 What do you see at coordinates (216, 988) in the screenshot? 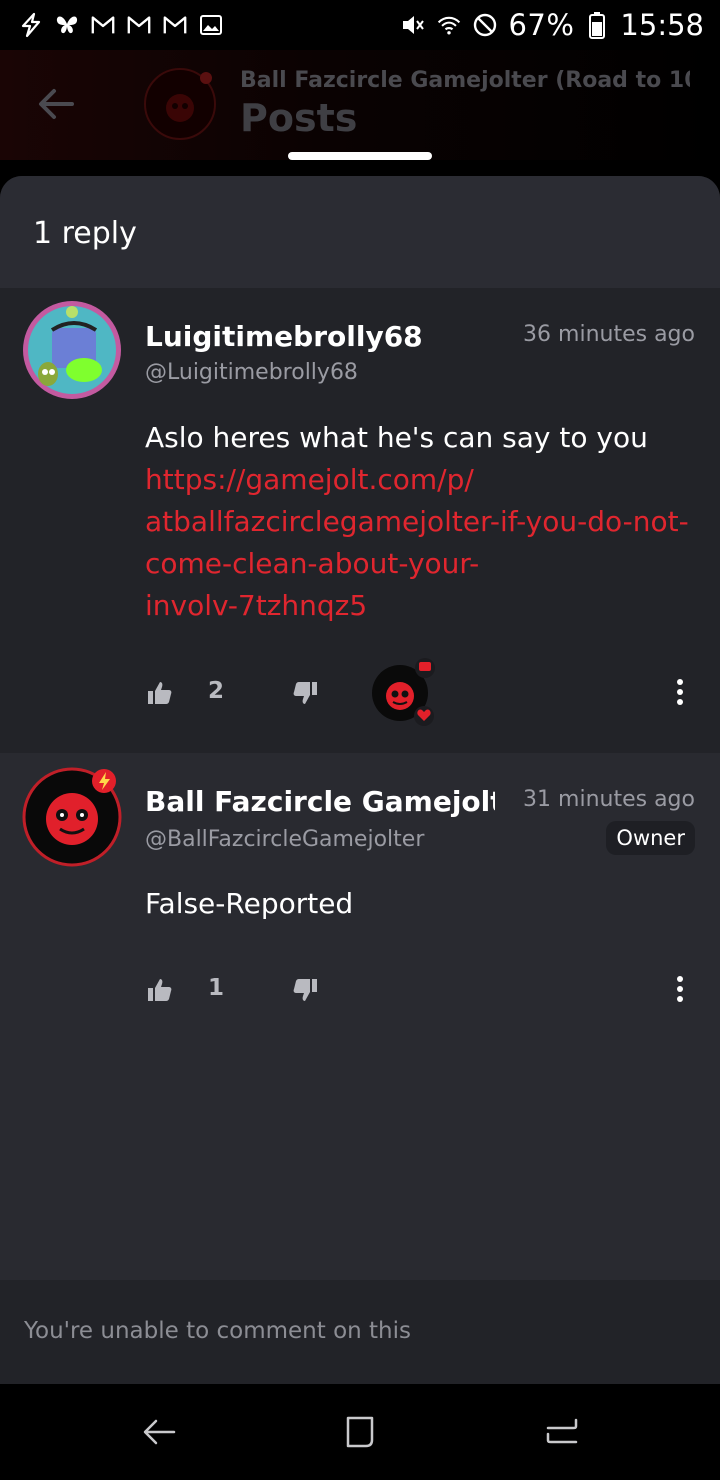
I see `like-count: 1` at bounding box center [216, 988].